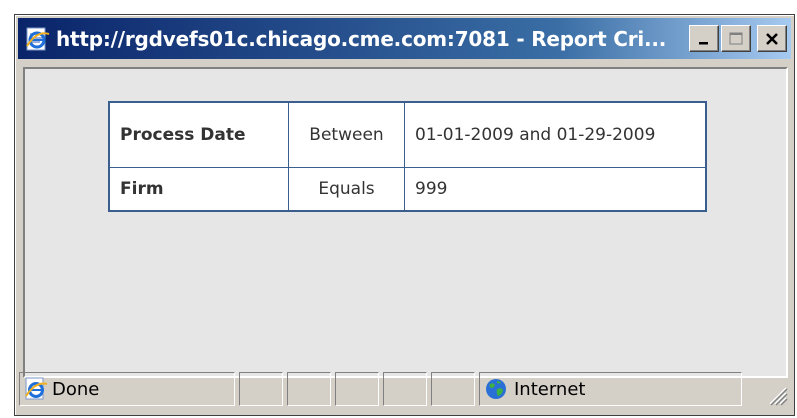 This screenshot has width=797, height=418. I want to click on window-controls, so click(738, 38).